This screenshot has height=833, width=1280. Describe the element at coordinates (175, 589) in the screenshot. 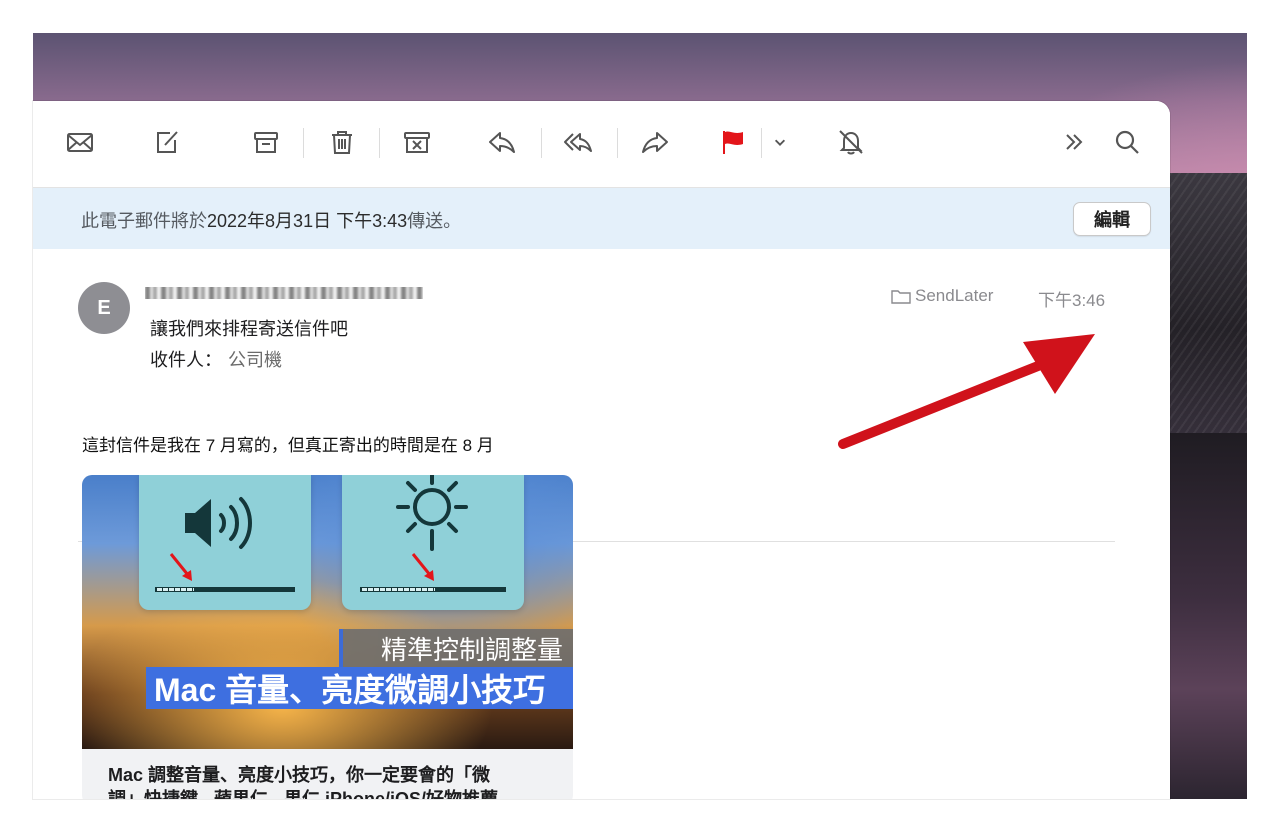

I see `volume-slider-fine` at that location.